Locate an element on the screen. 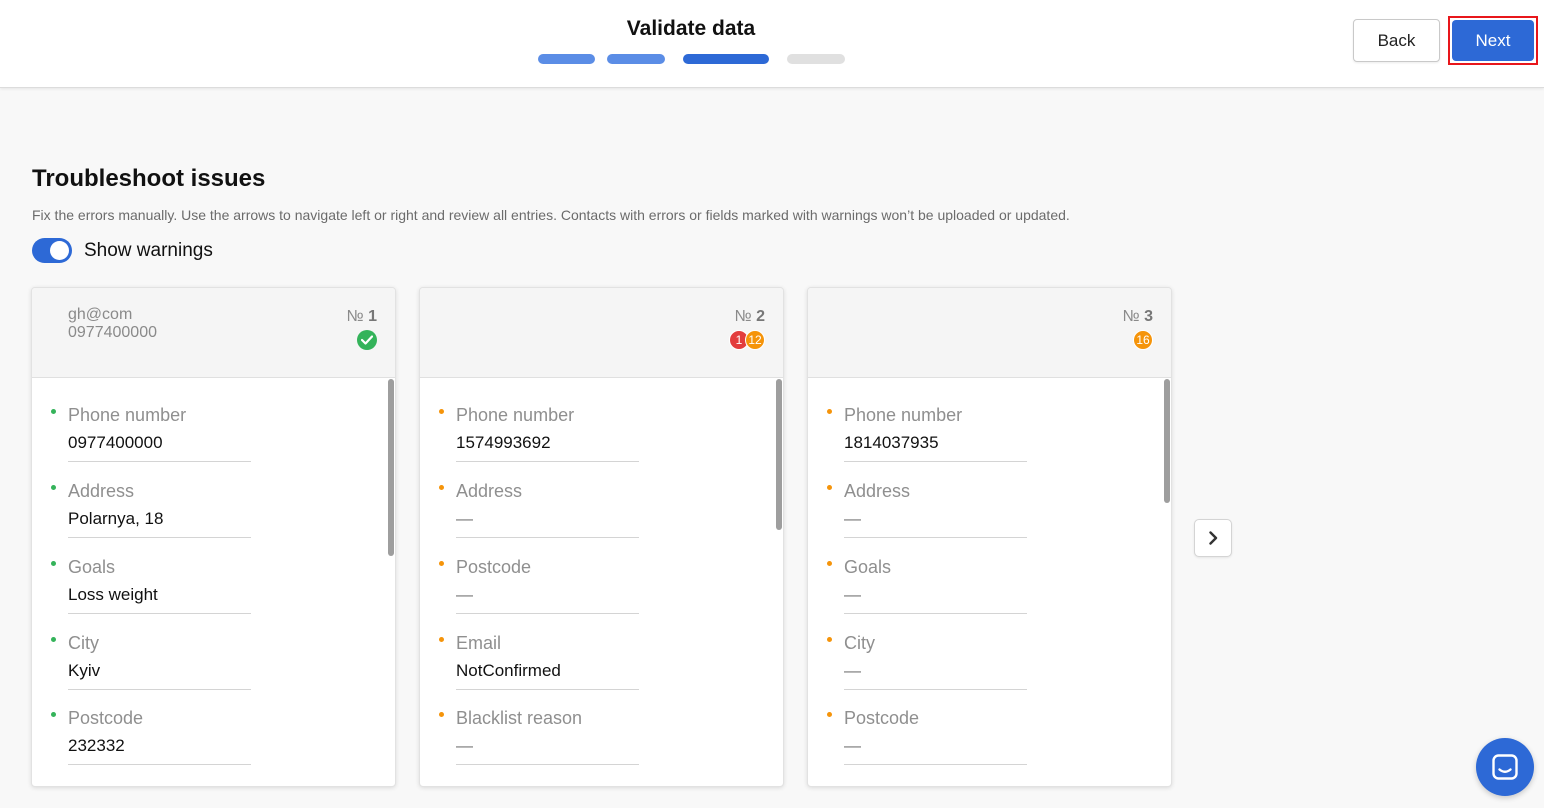 This screenshot has width=1544, height=808. card-number: № 3 is located at coordinates (1137, 316).